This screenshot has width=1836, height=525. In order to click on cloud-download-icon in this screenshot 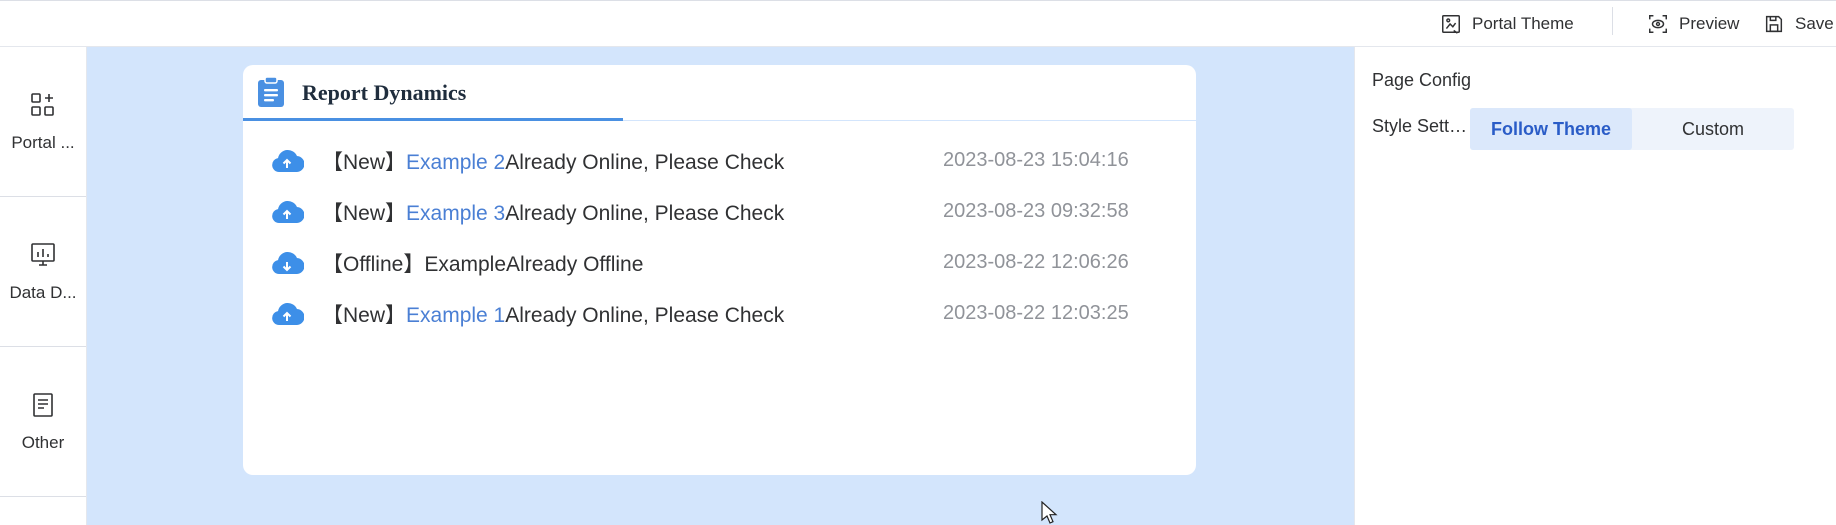, I will do `click(288, 263)`.